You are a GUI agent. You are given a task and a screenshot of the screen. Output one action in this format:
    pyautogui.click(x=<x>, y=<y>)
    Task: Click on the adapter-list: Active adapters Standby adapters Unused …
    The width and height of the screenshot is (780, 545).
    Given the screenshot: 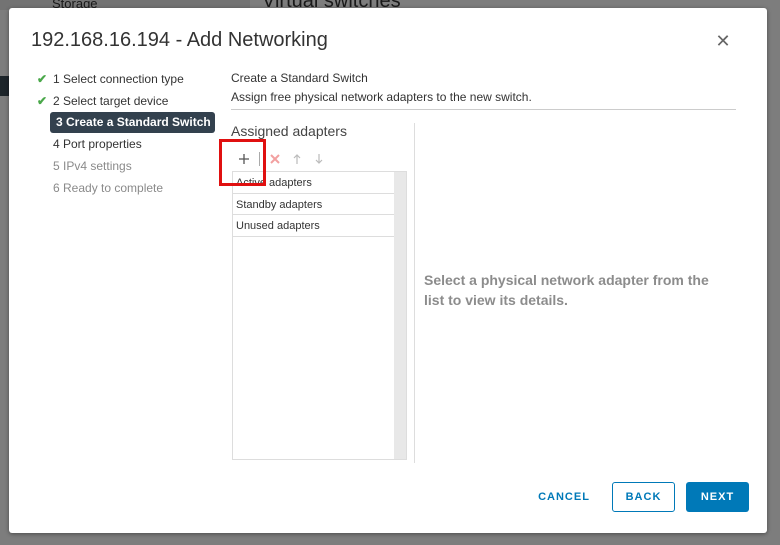 What is the action you would take?
    pyautogui.click(x=319, y=315)
    